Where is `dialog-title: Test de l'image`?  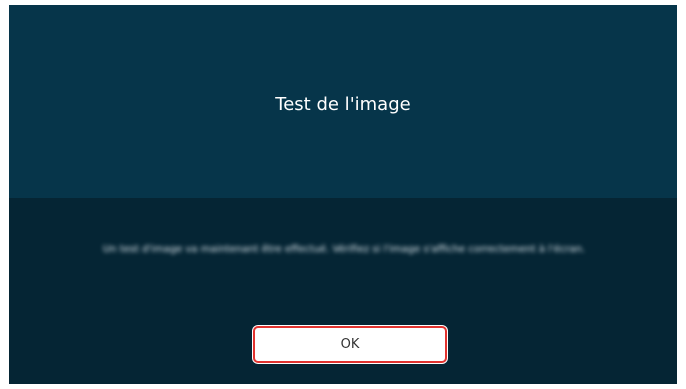
dialog-title: Test de l'image is located at coordinates (343, 104).